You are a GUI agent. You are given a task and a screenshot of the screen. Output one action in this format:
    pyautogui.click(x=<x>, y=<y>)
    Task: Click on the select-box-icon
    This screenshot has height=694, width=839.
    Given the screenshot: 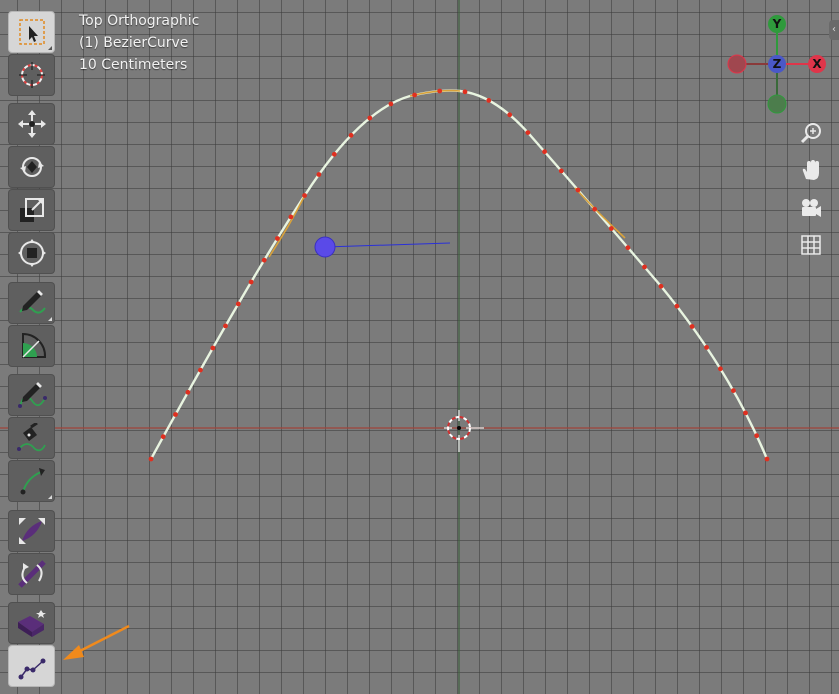 What is the action you would take?
    pyautogui.click(x=31, y=32)
    